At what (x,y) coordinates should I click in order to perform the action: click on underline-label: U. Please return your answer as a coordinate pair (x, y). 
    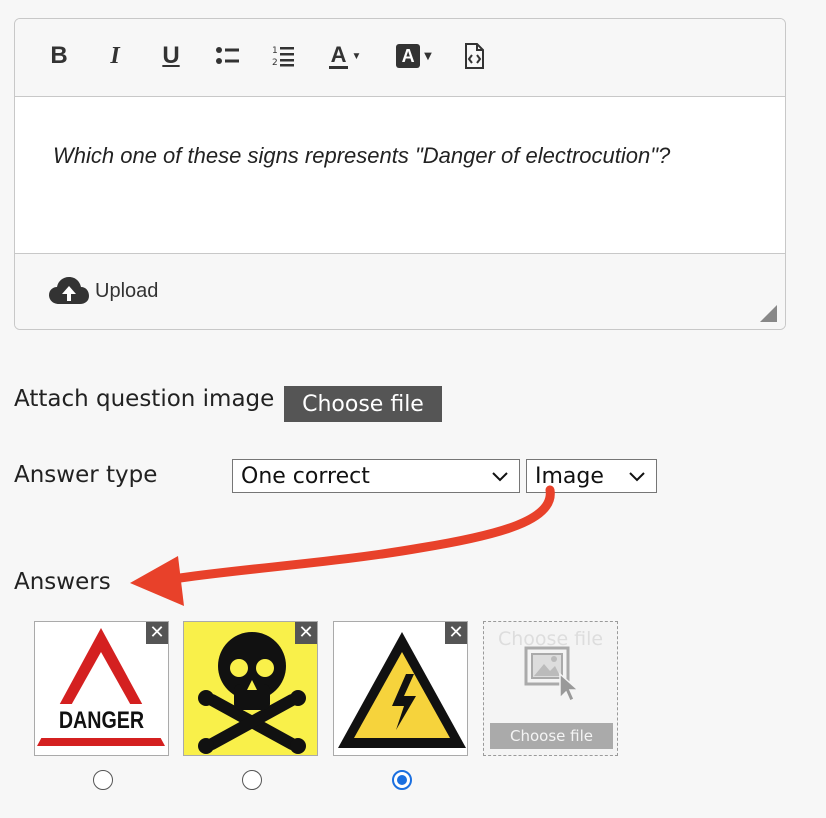
    Looking at the image, I should click on (171, 55).